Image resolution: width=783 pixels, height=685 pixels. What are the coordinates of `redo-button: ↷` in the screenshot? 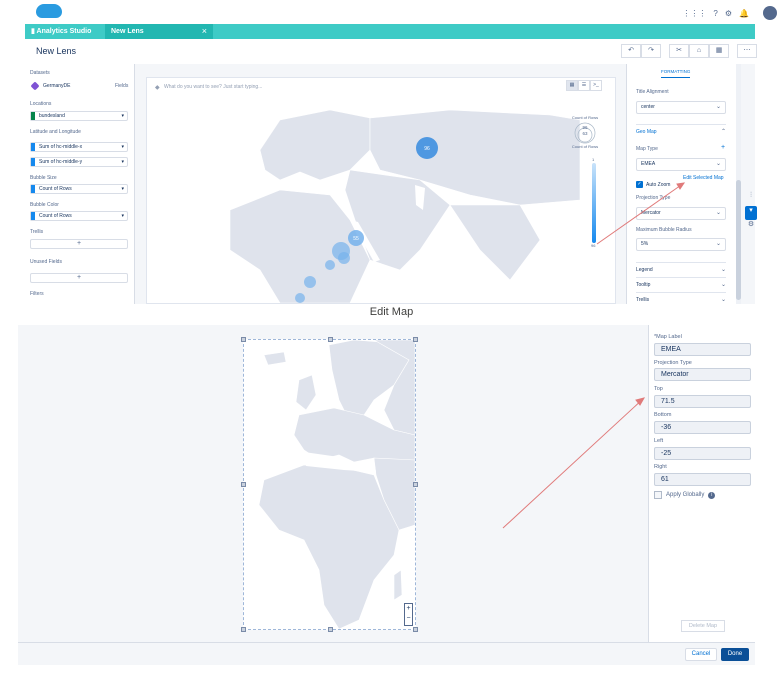 It's located at (651, 51).